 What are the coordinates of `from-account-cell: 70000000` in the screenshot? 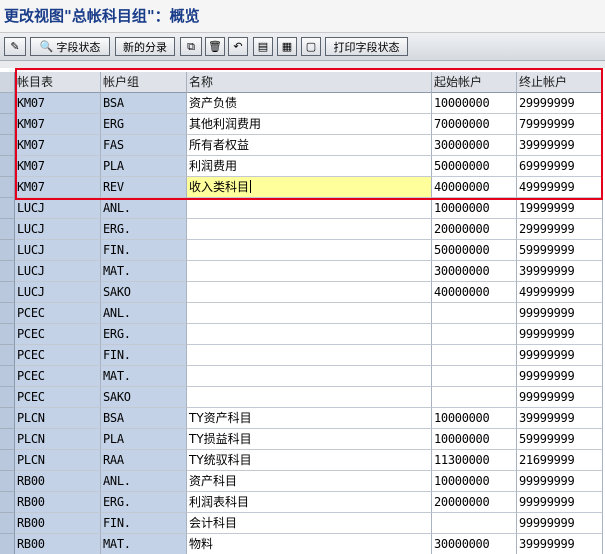 It's located at (474, 124).